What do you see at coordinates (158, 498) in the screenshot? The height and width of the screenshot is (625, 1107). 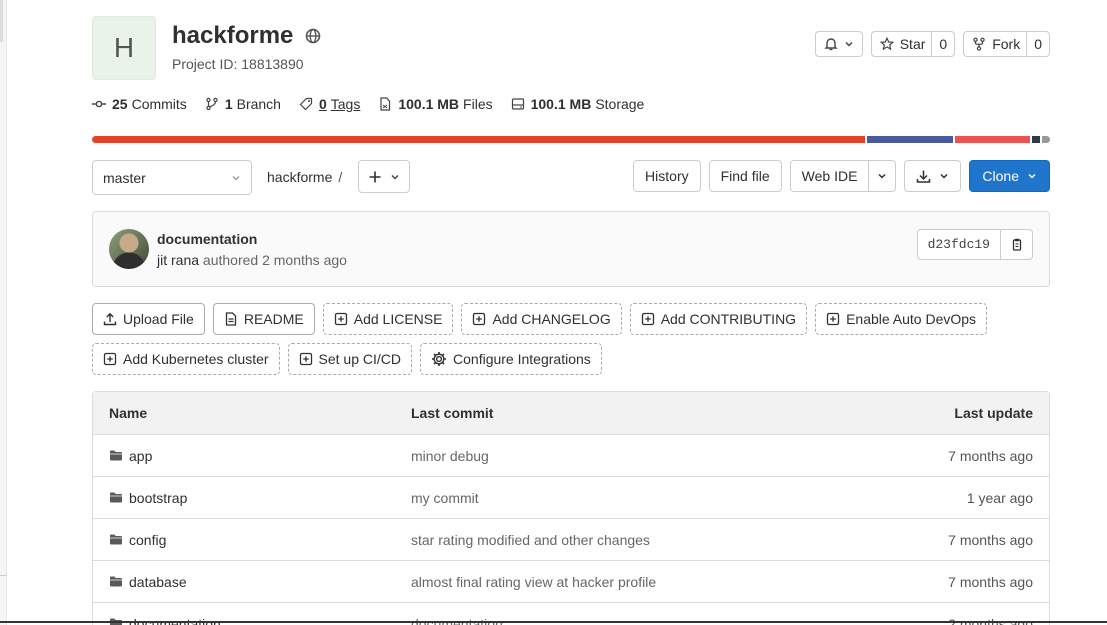 I see `file-name: bootstrap` at bounding box center [158, 498].